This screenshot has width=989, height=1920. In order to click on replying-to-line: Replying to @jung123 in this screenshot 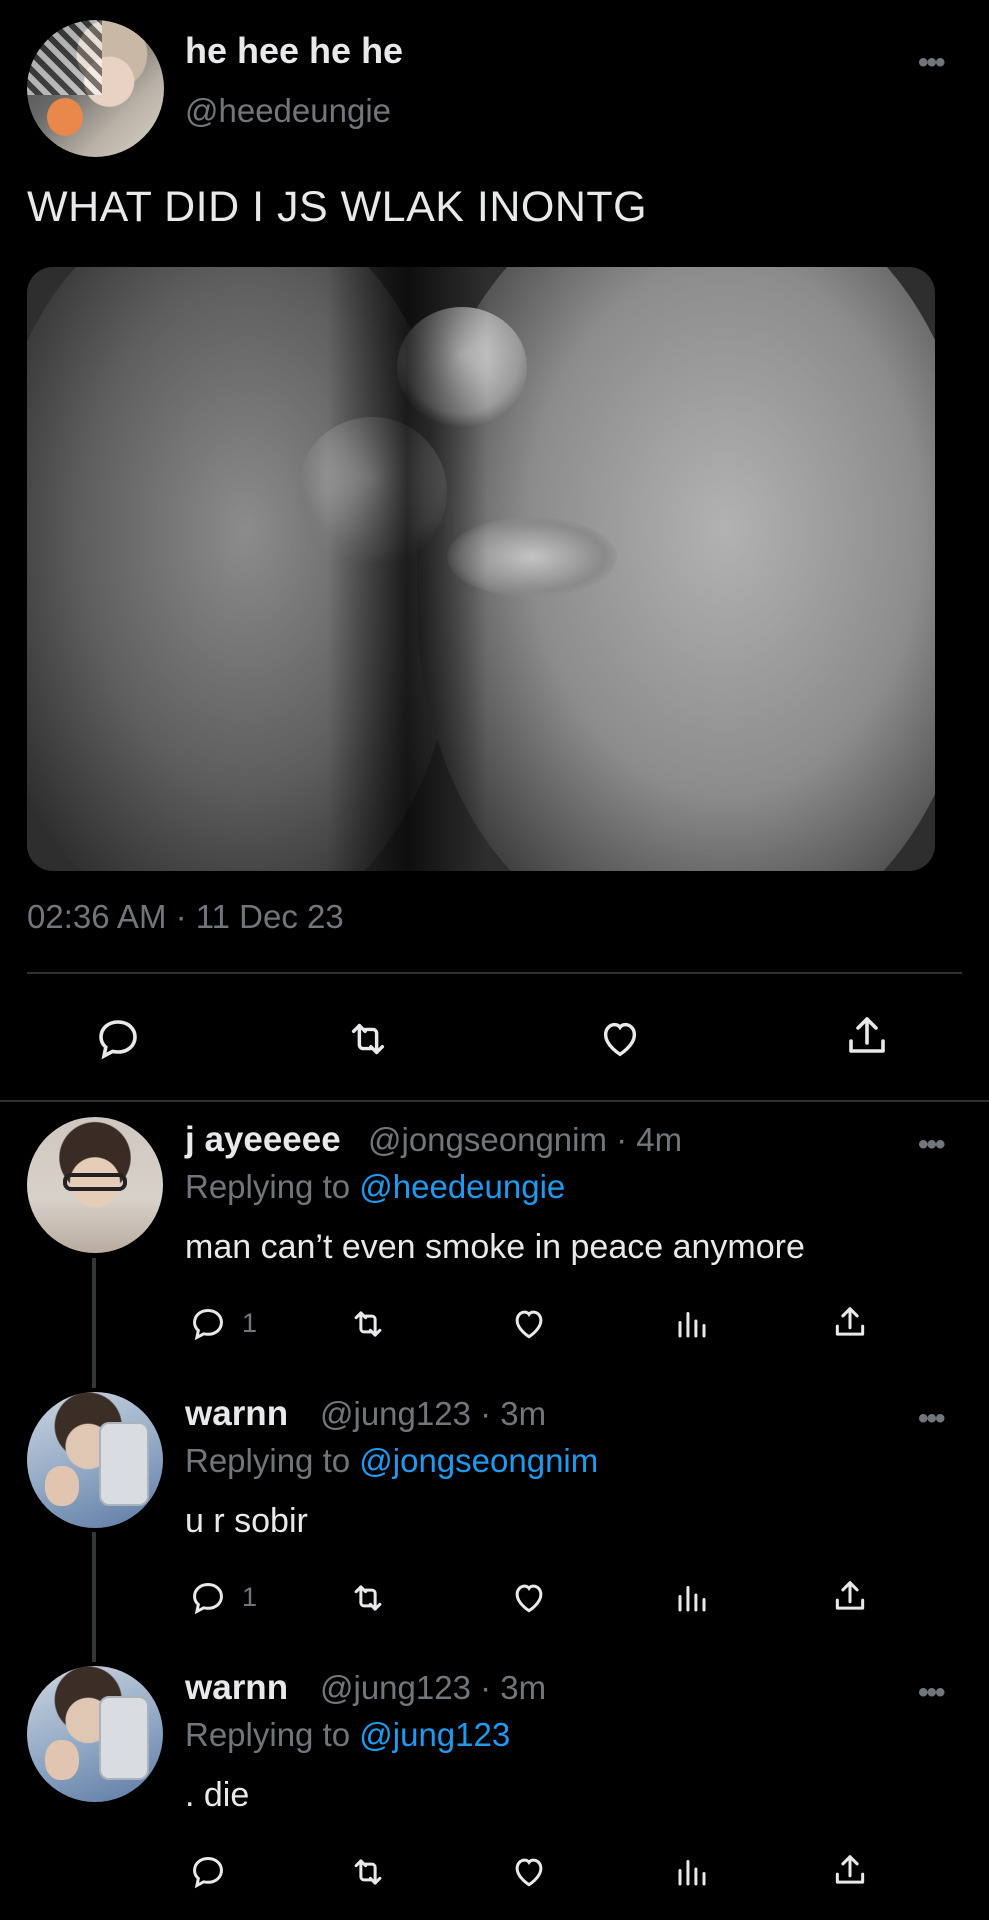, I will do `click(347, 1735)`.